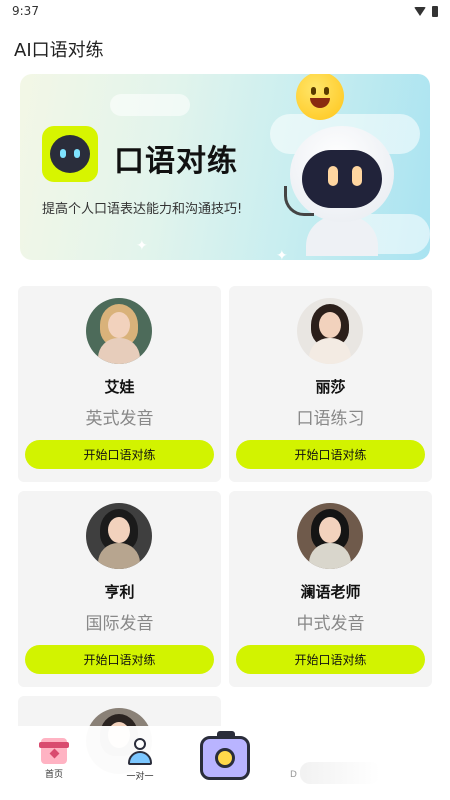  Describe the element at coordinates (435, 11) in the screenshot. I see `battery-icon` at that location.